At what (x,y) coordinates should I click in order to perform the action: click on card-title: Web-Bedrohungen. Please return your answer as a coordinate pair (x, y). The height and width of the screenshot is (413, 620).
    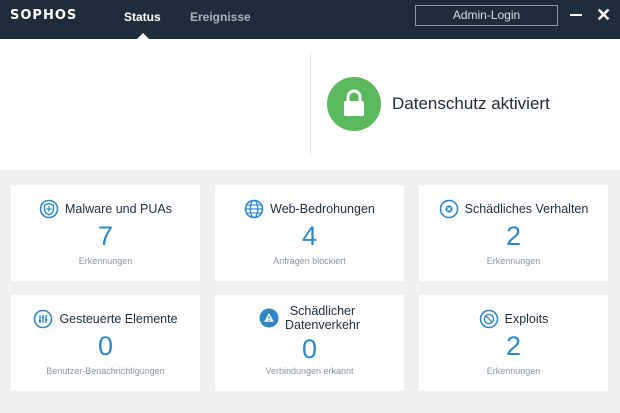
    Looking at the image, I should click on (322, 209).